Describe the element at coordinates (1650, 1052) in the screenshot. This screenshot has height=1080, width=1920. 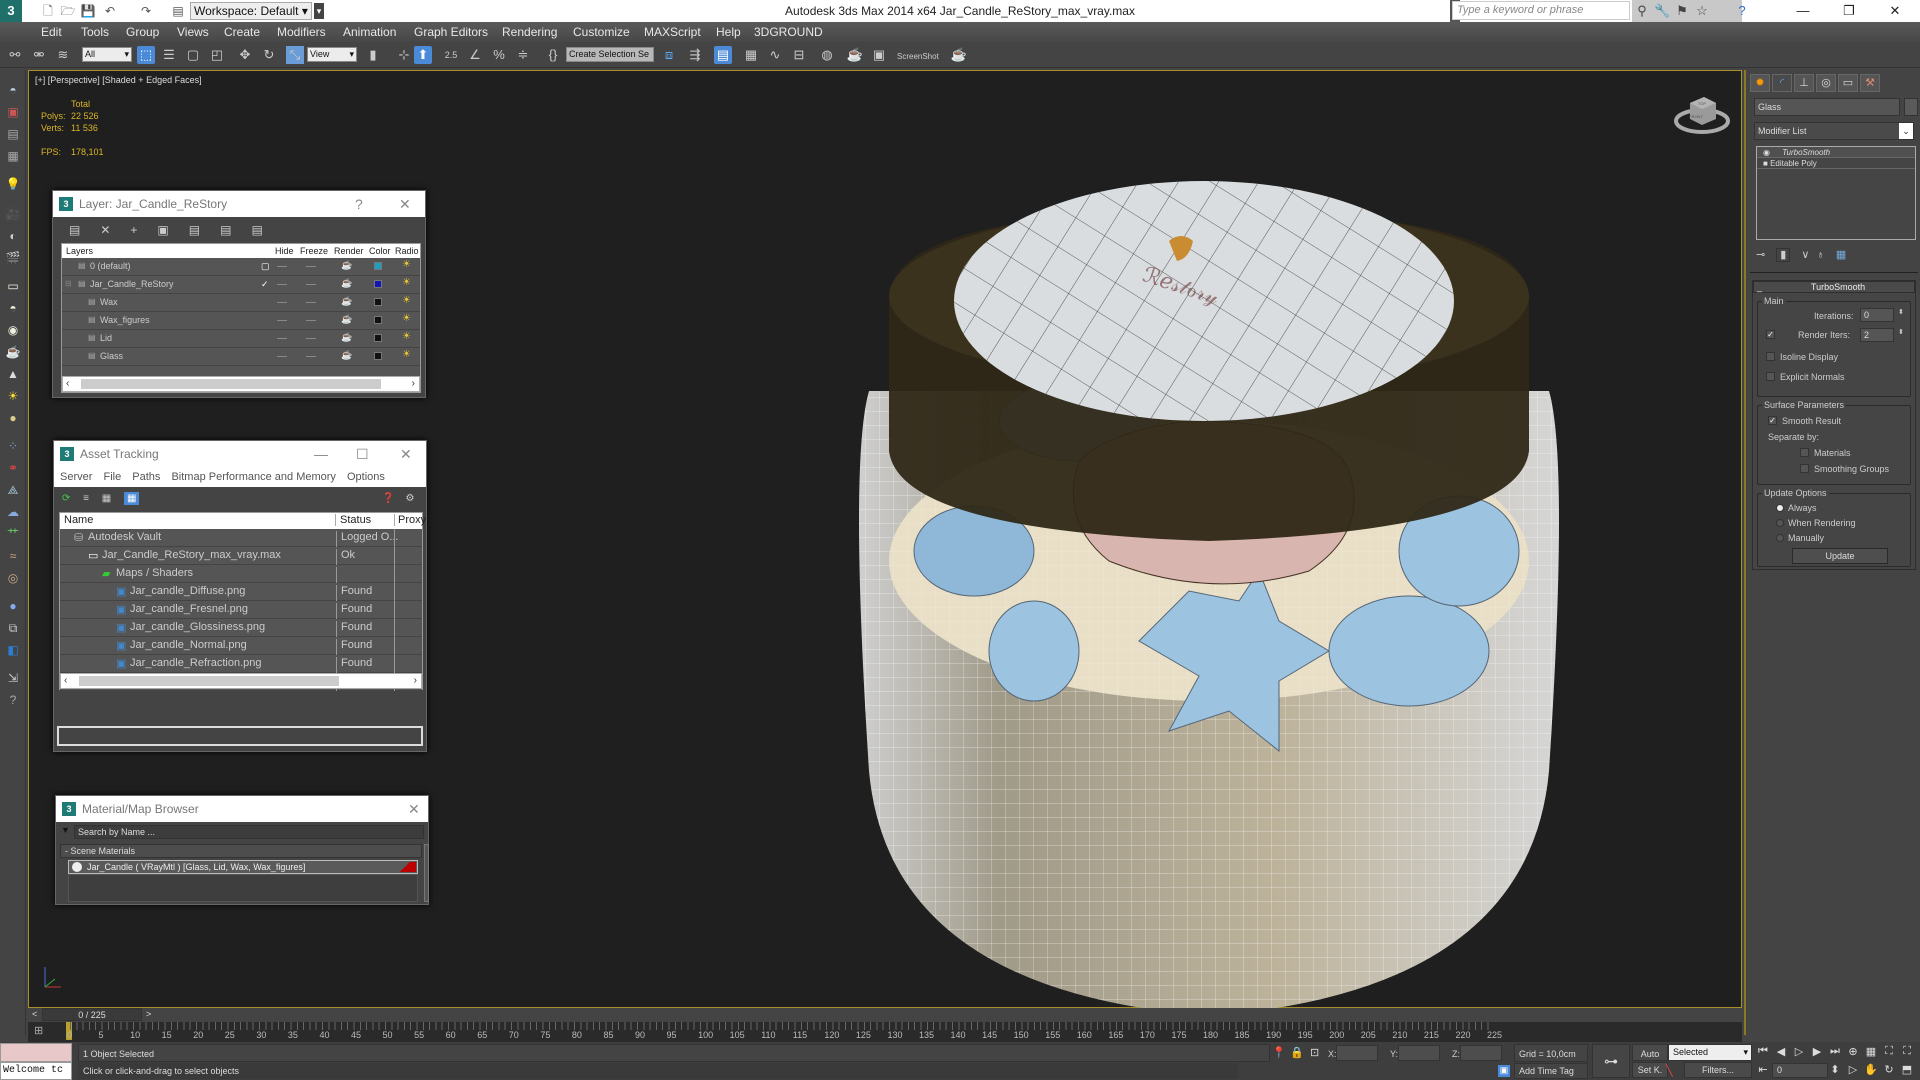
I see `auto-key-button: Auto` at that location.